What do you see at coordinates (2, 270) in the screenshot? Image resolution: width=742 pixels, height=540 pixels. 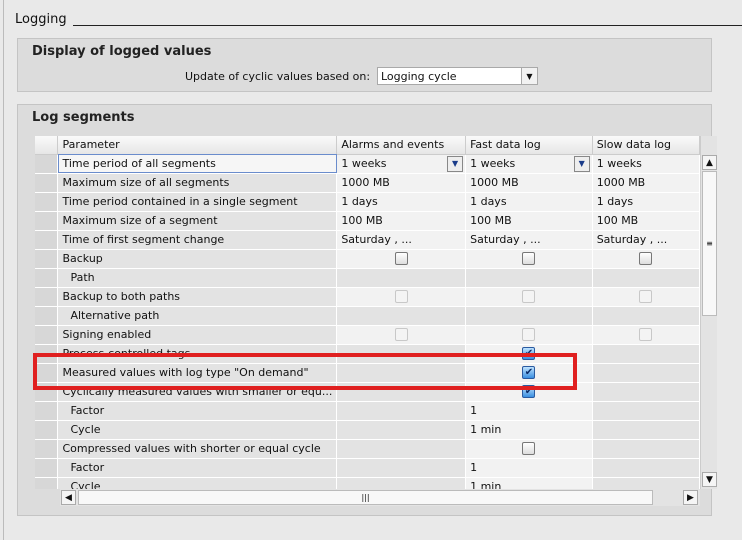 I see `left-edge` at bounding box center [2, 270].